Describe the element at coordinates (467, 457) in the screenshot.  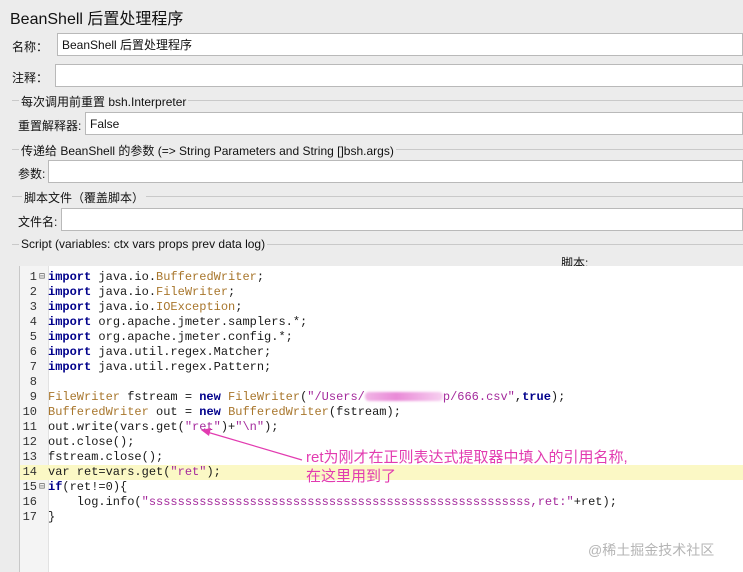
I see `annotation-line-1: ret为刚才在正则表达式提取器中填入的引用名称,` at that location.